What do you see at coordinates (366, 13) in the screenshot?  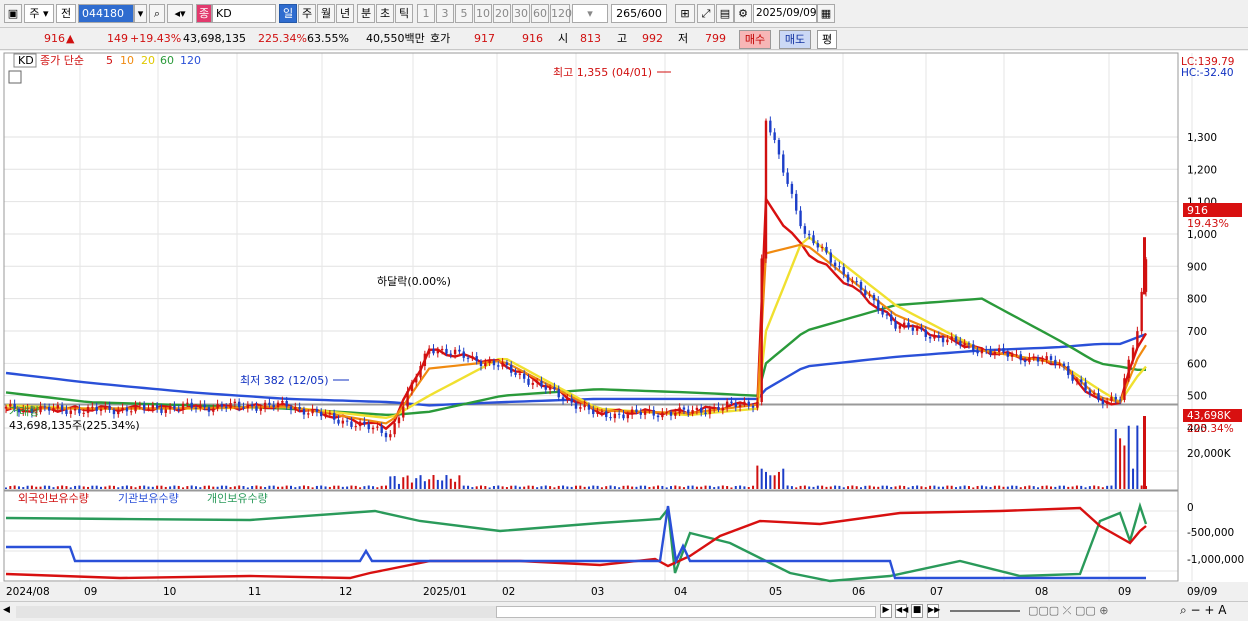 I see `period-tab-minute: 분` at bounding box center [366, 13].